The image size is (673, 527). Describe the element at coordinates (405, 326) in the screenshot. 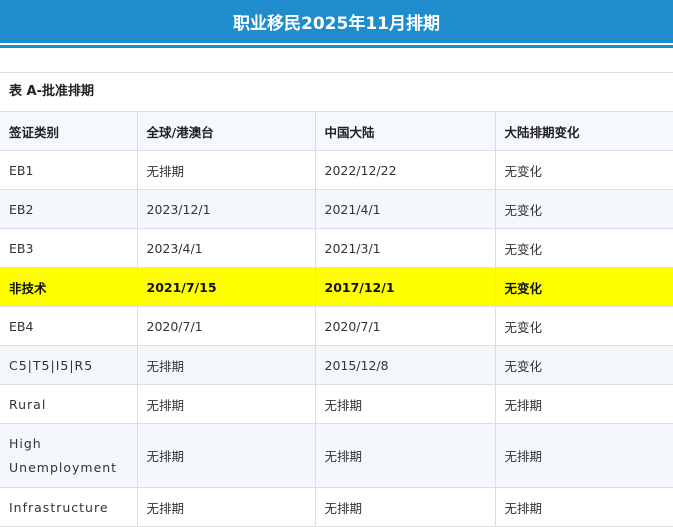

I see `cell-mainland-china: 2020/7/1` at that location.